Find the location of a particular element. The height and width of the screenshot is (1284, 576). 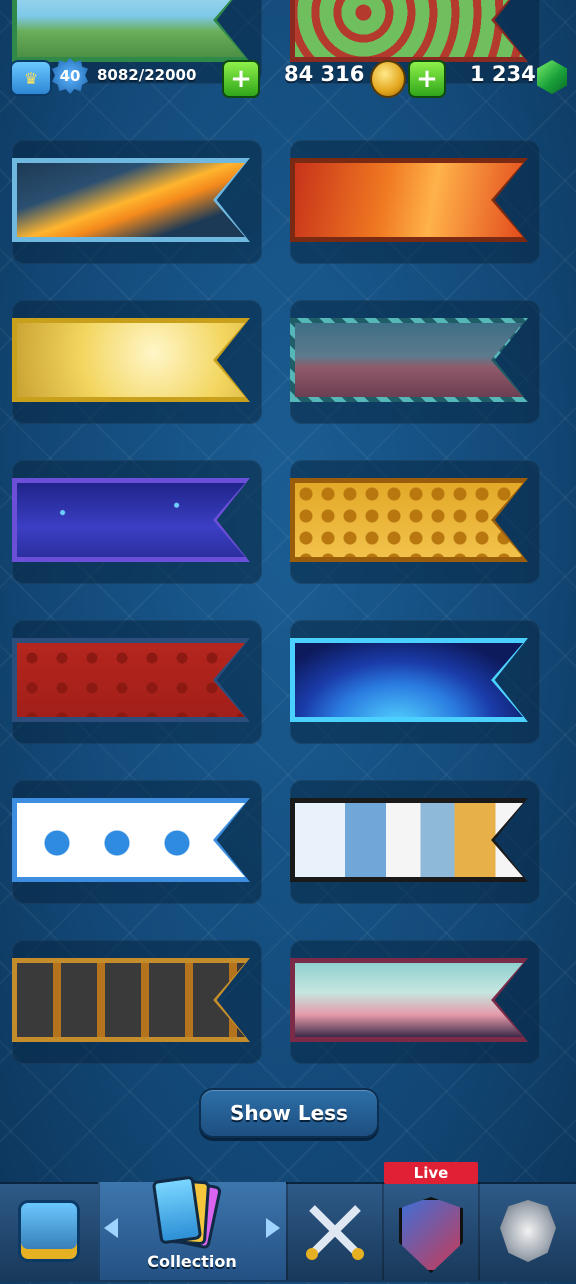

tab-shop is located at coordinates (49, 1231).